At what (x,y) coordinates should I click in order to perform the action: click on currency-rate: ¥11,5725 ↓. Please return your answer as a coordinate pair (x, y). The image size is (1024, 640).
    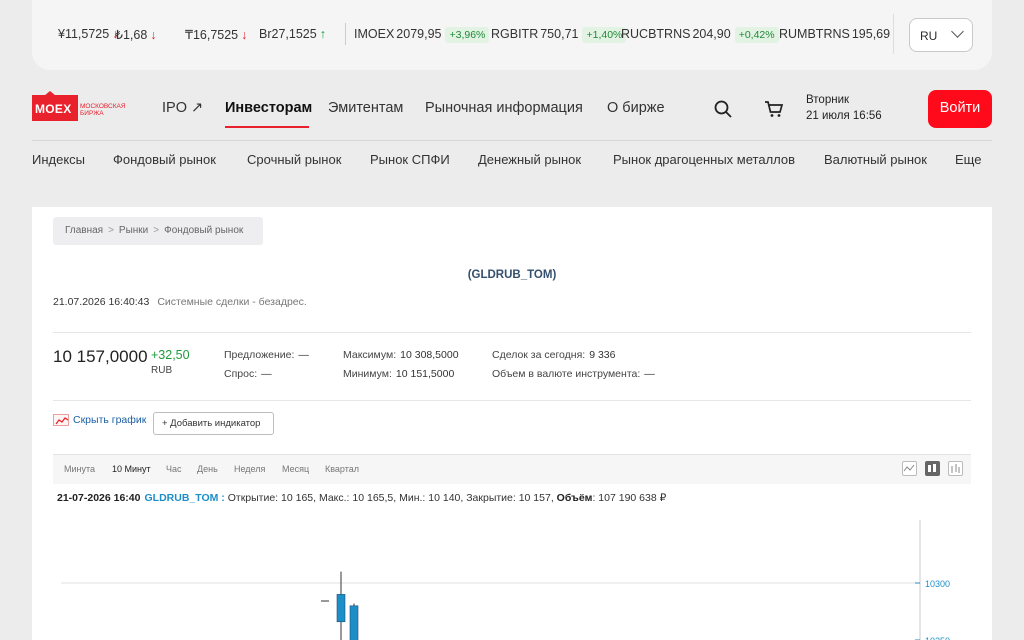
    Looking at the image, I should click on (88, 34).